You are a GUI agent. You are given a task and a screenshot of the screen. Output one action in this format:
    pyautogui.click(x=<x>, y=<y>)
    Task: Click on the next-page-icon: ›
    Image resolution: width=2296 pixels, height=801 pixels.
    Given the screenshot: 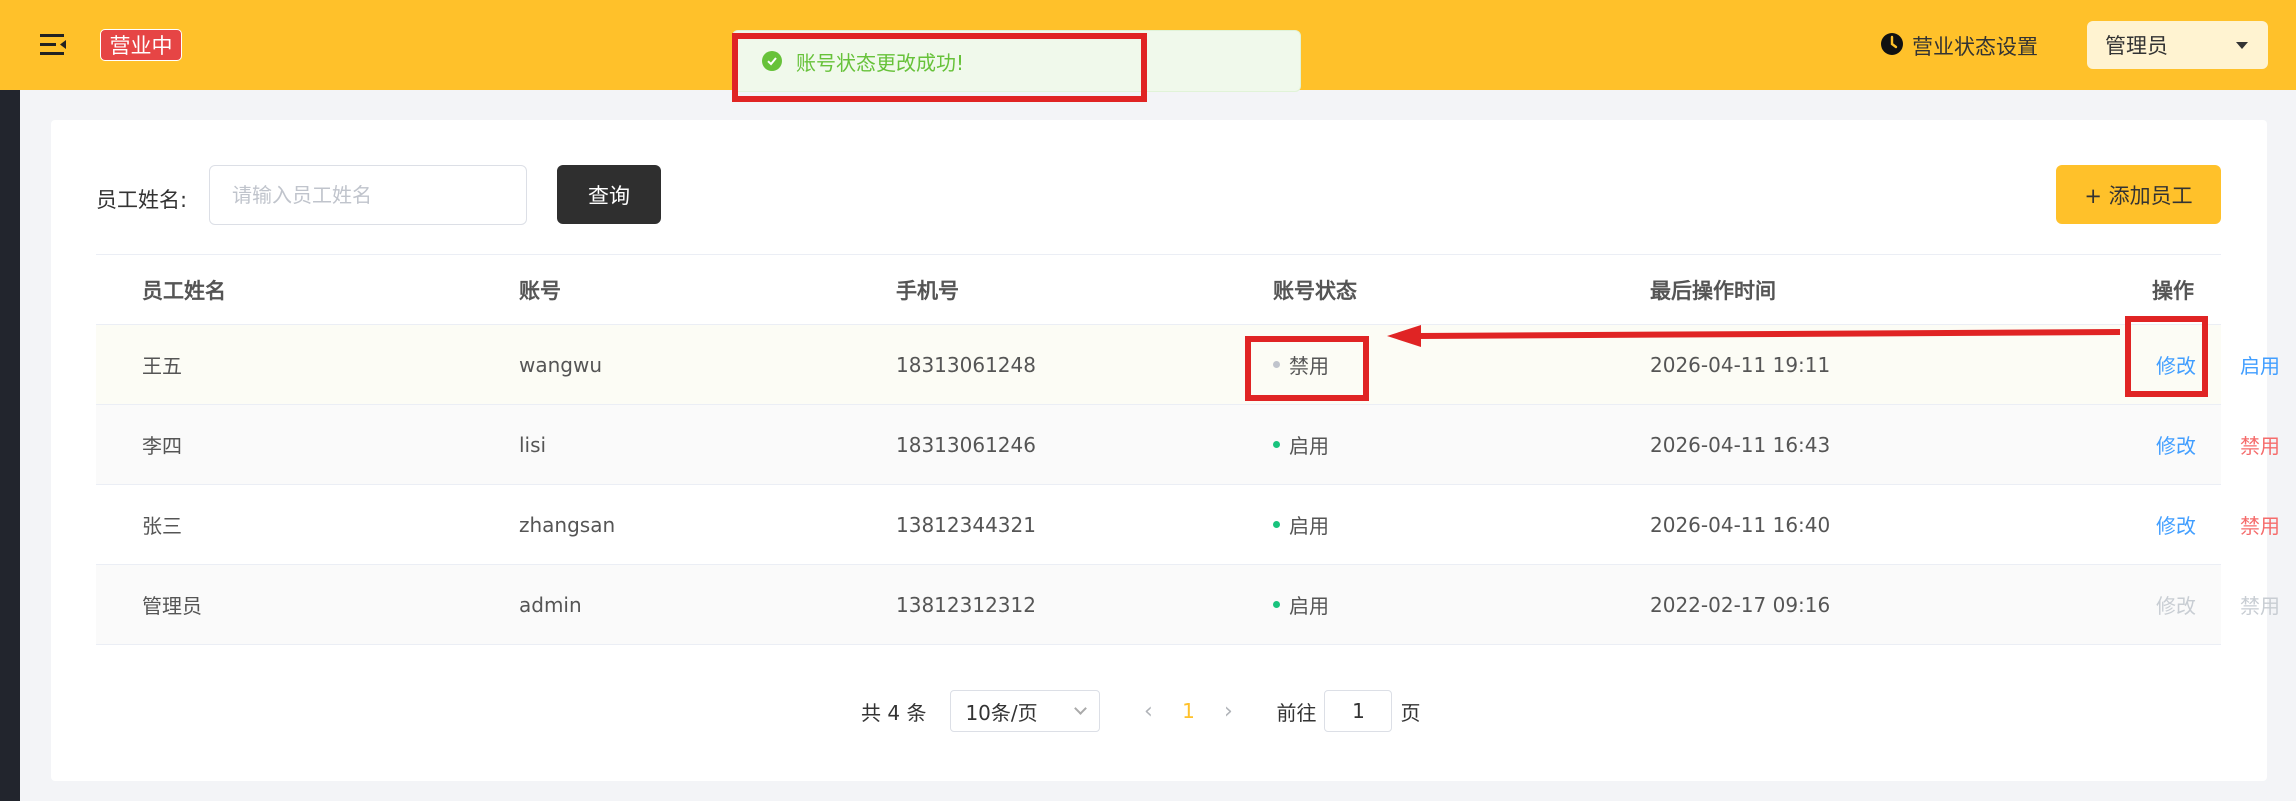 What is the action you would take?
    pyautogui.click(x=1228, y=711)
    